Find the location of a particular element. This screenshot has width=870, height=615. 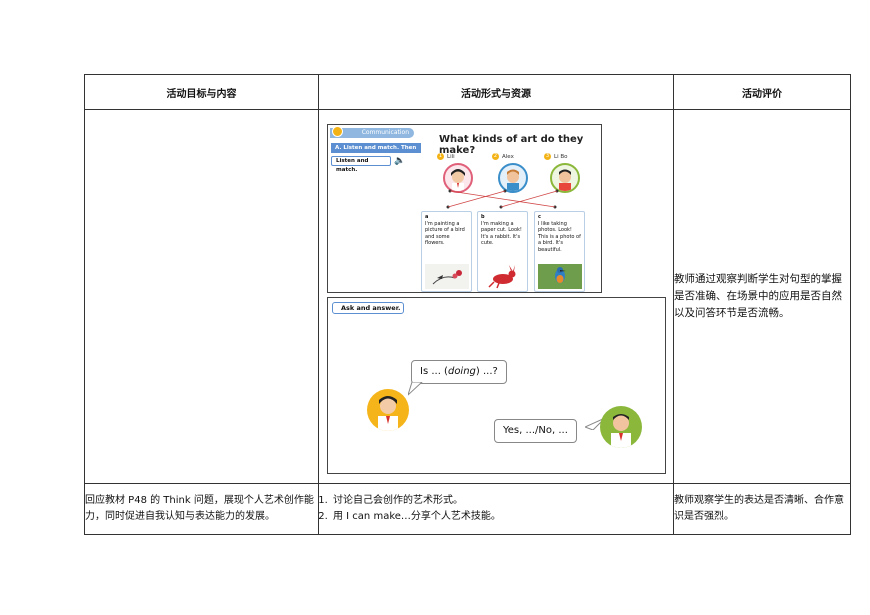

ask-answer-button: Ask and answer. is located at coordinates (368, 308).